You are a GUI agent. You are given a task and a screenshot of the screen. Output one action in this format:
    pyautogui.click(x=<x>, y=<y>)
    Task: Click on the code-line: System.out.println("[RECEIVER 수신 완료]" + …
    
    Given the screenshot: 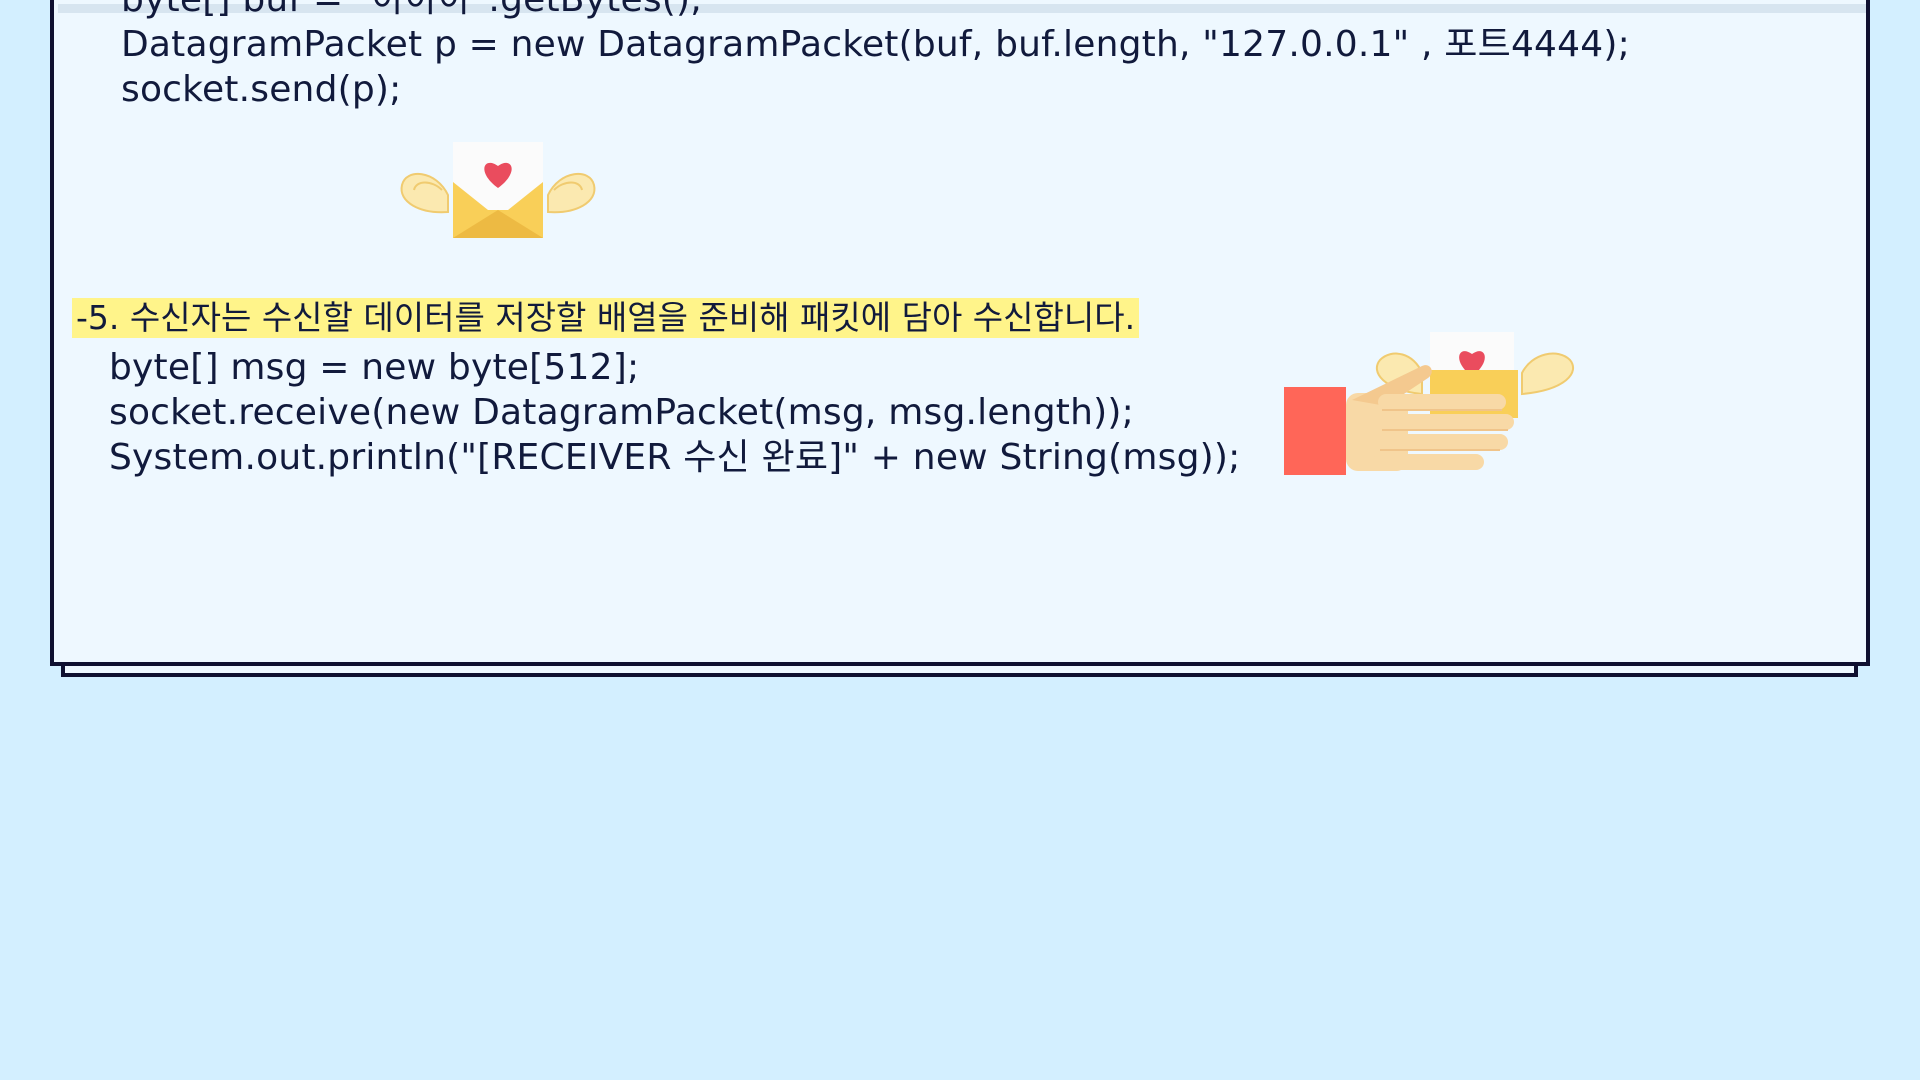 What is the action you would take?
    pyautogui.click(x=675, y=457)
    